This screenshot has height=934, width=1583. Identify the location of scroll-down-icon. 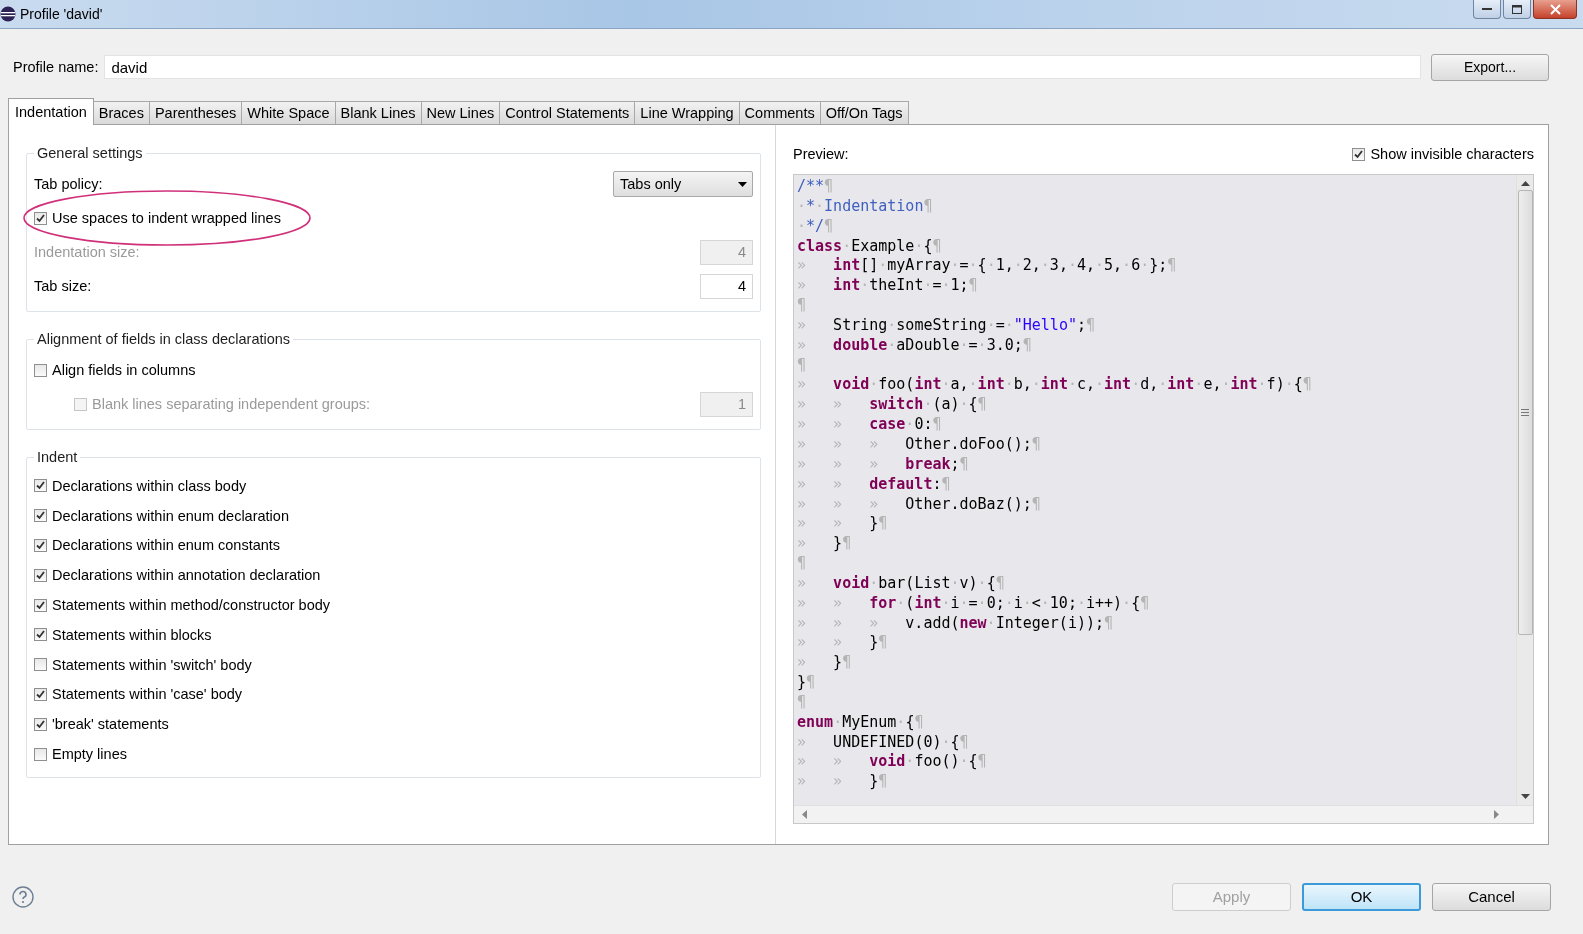
(1525, 796).